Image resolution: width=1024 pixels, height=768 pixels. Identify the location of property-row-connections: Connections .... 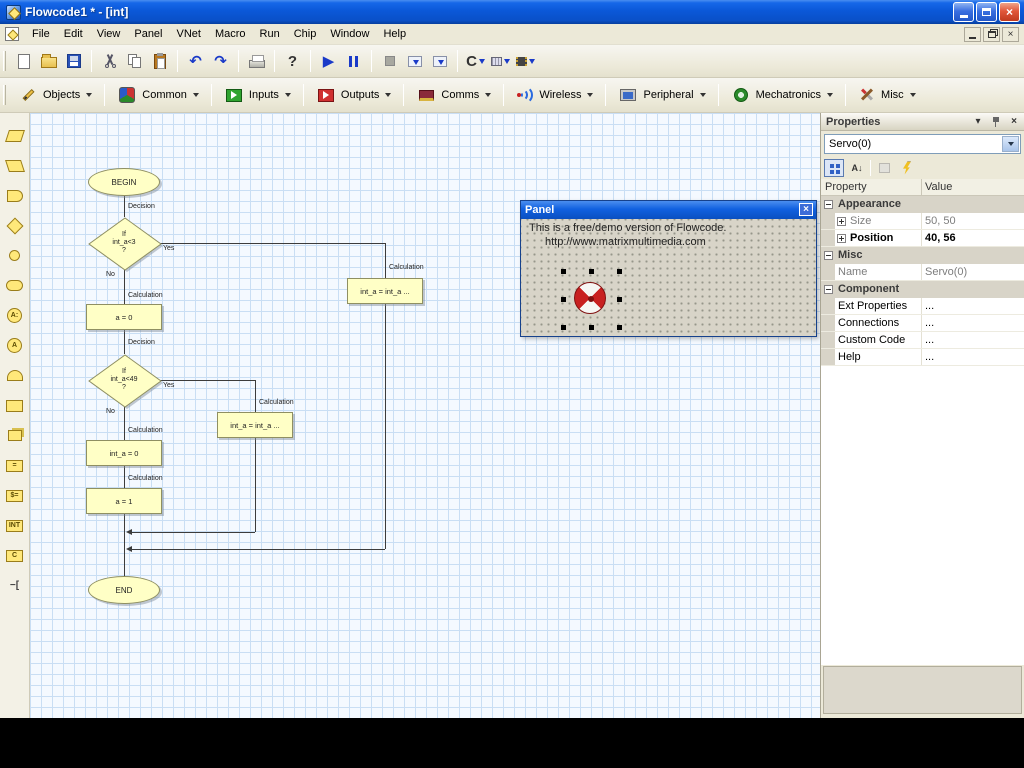
(922, 323).